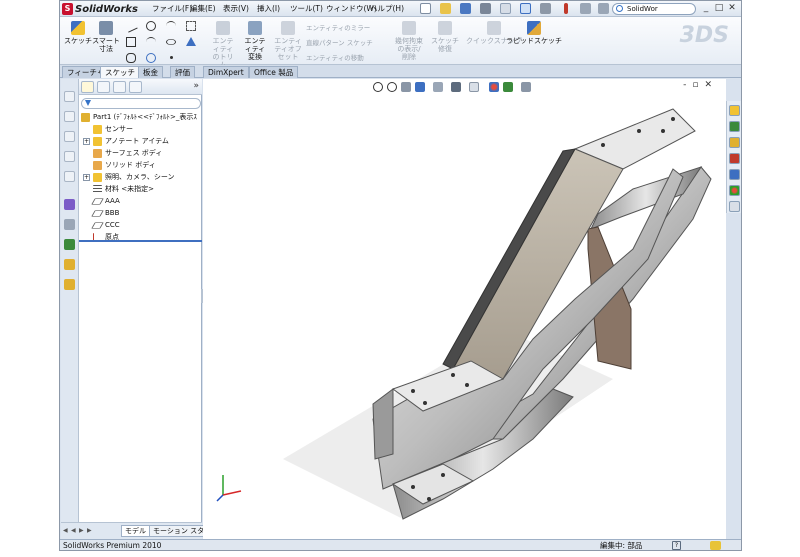 The image size is (800, 557). What do you see at coordinates (150, 72) in the screenshot?
I see `tab-sheet-metal: 板金` at bounding box center [150, 72].